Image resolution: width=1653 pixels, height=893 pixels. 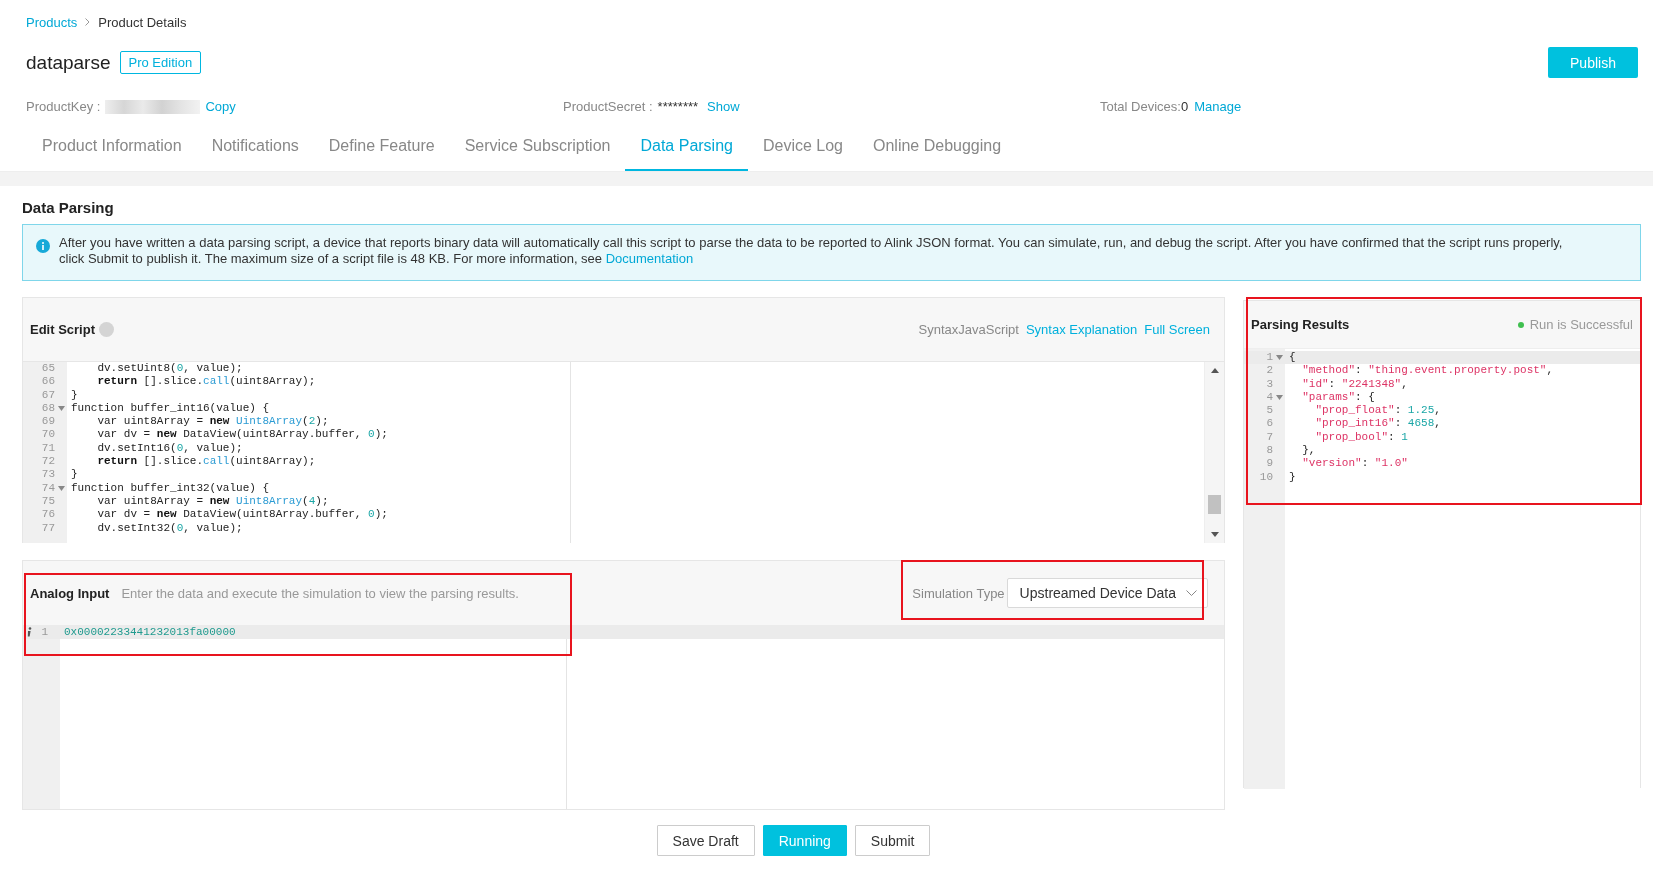 I want to click on panel-title: Parsing Results, so click(x=1300, y=324).